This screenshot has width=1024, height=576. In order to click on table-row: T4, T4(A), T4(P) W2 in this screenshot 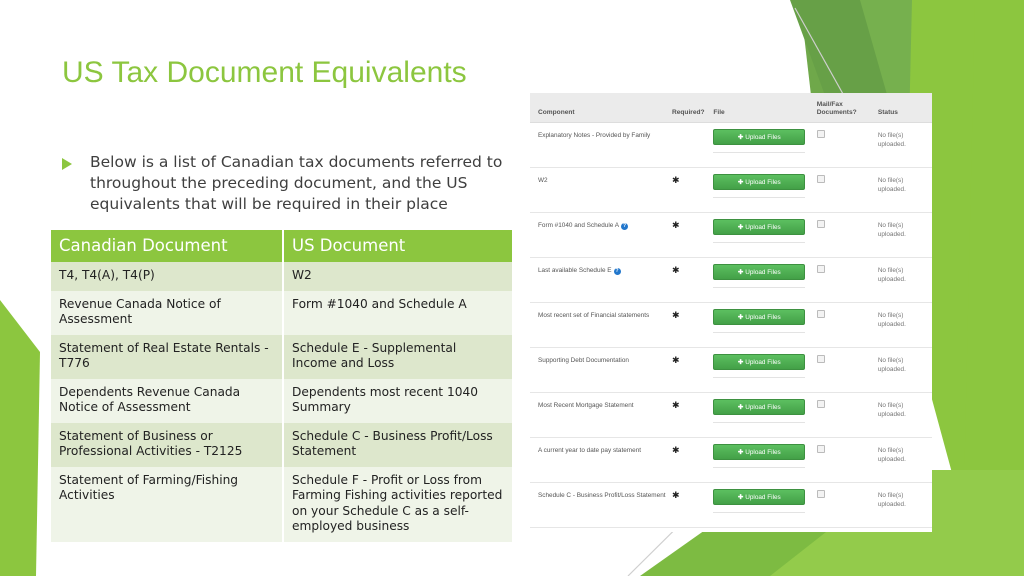, I will do `click(281, 276)`.